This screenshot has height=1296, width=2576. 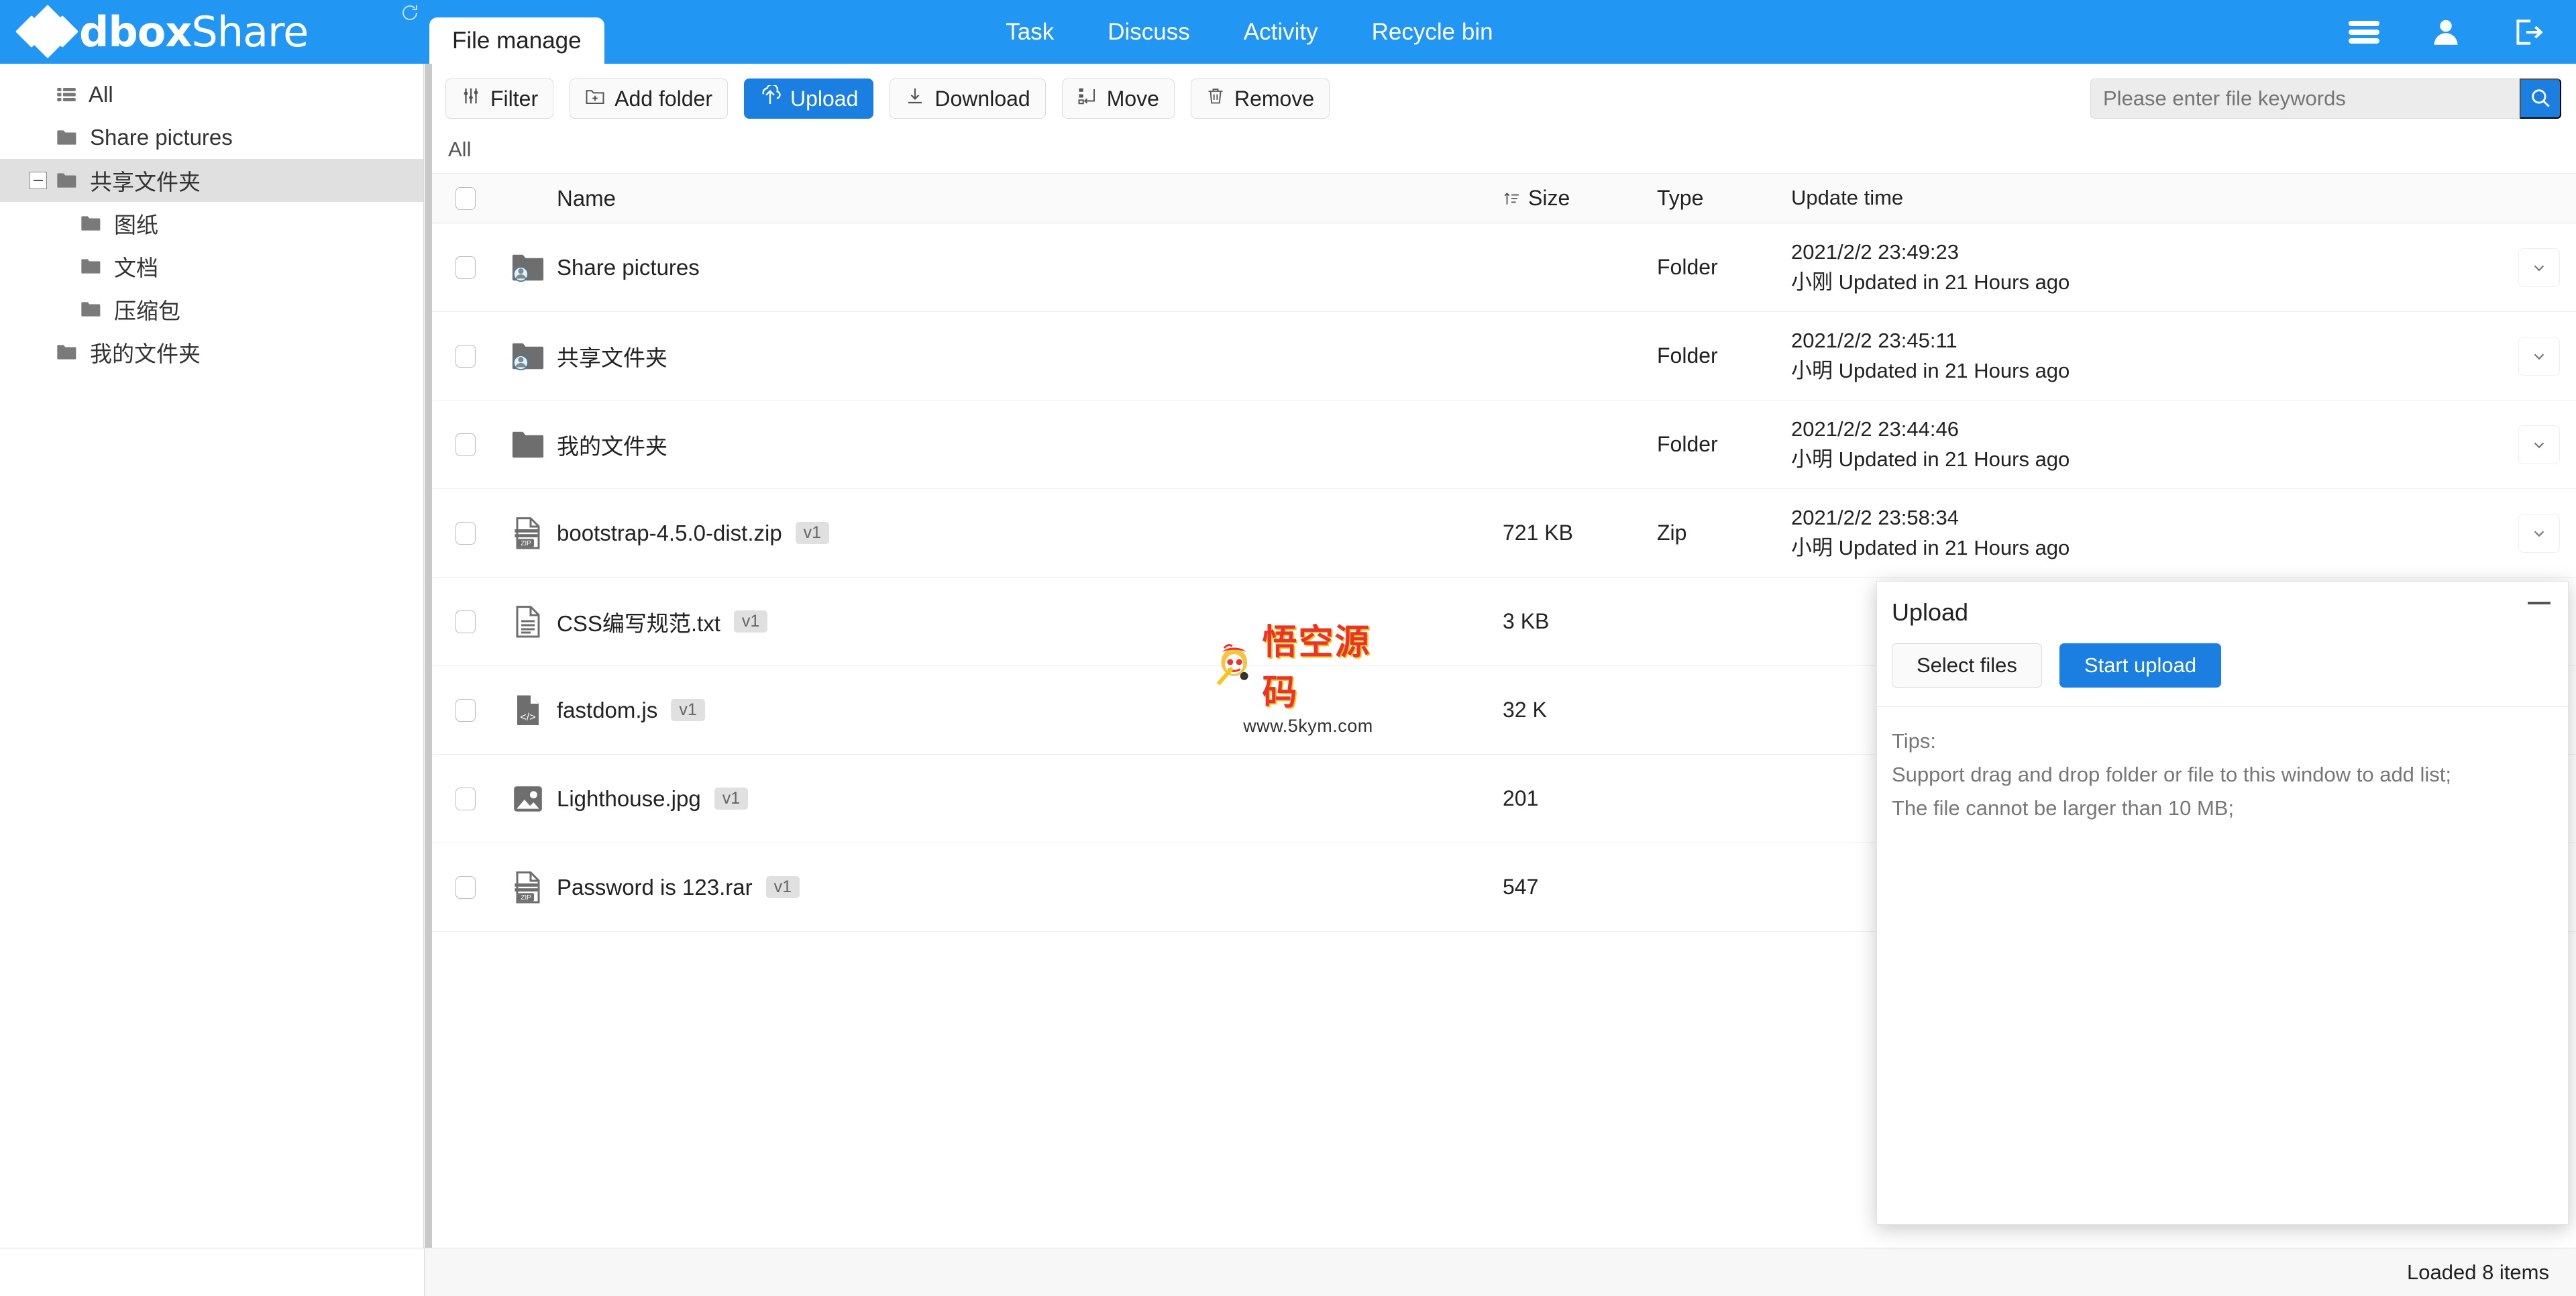 What do you see at coordinates (1549, 198) in the screenshot?
I see `column-label: Size` at bounding box center [1549, 198].